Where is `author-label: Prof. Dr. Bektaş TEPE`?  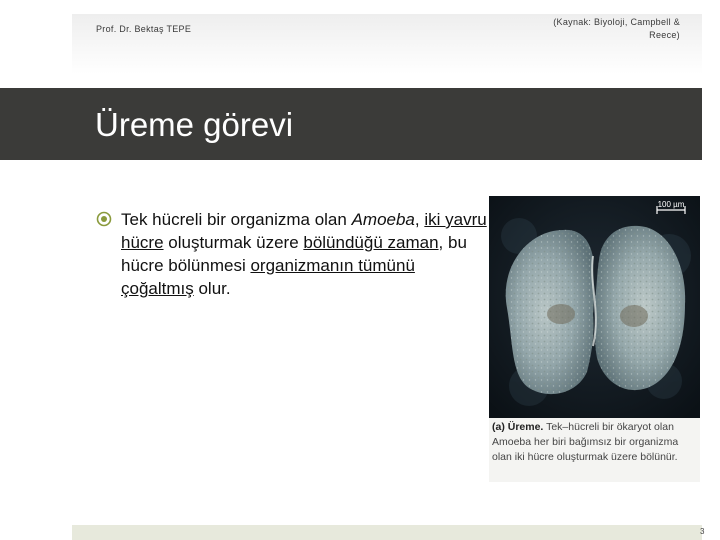
author-label: Prof. Dr. Bektaş TEPE is located at coordinates (144, 29).